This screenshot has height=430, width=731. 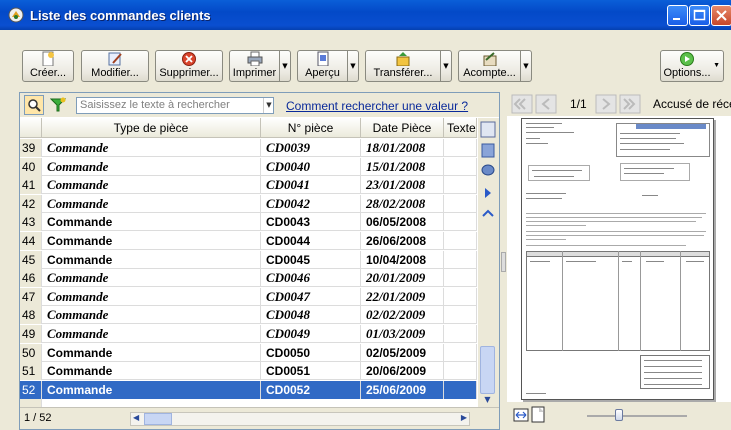 I want to click on table-row: 51 Commande CD0051 20/06/2009, so click(x=248, y=371).